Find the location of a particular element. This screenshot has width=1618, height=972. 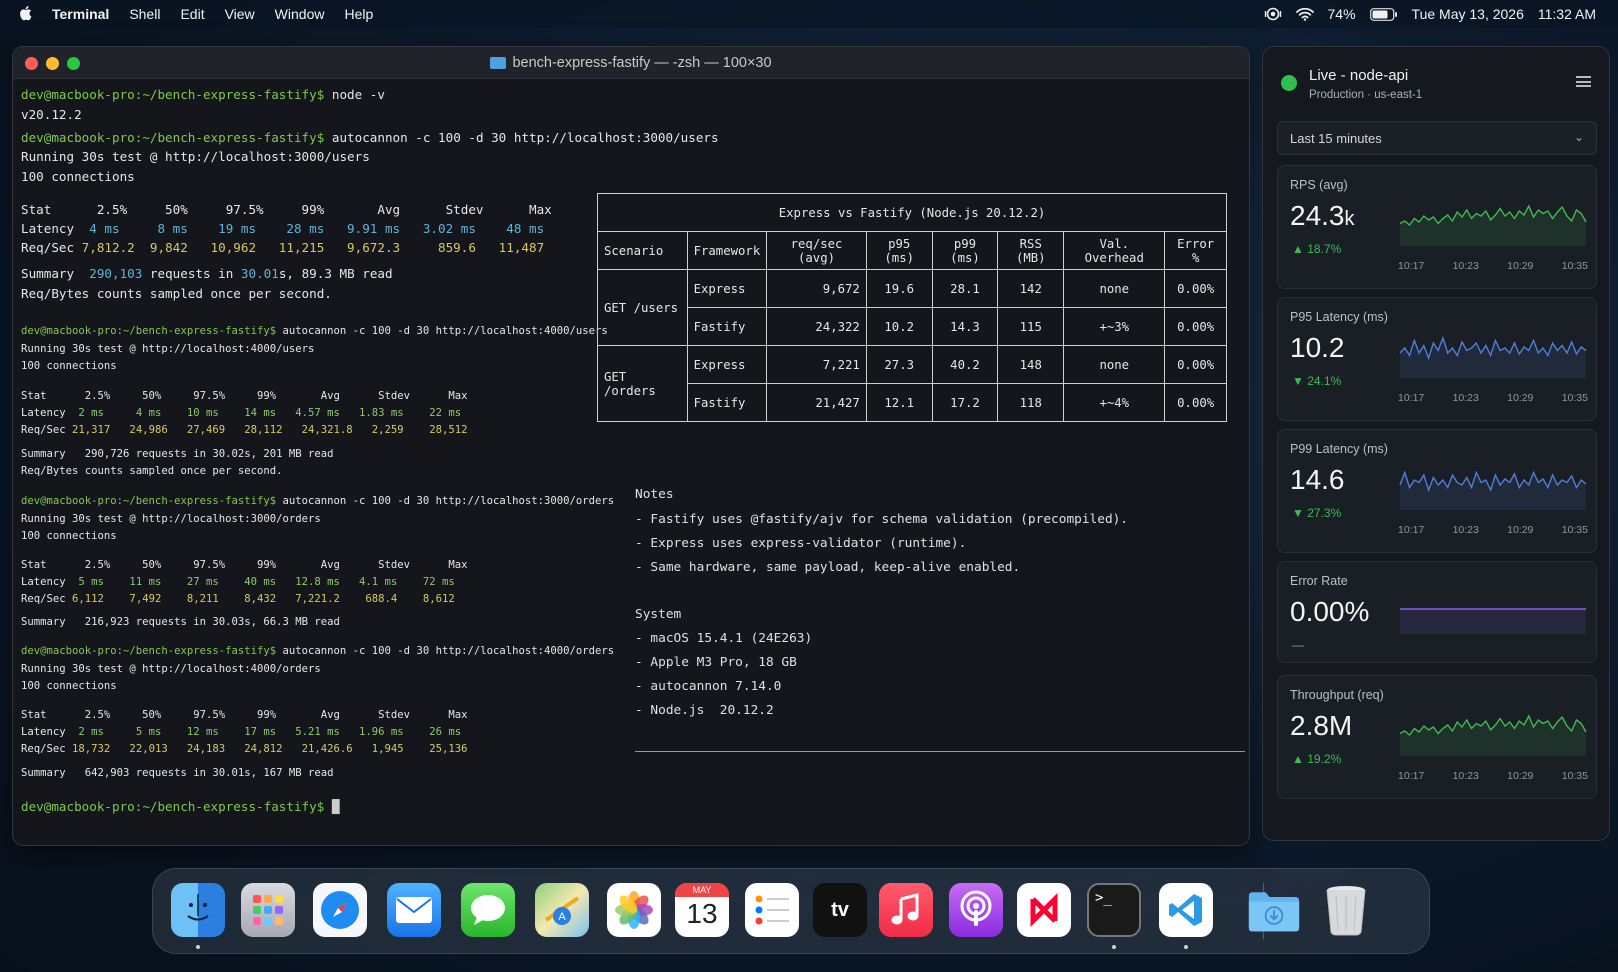

close-window-button is located at coordinates (31, 63).